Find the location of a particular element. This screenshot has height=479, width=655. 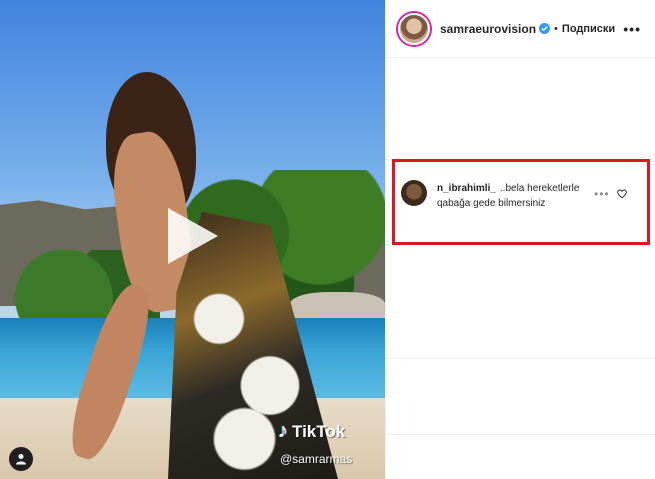

user-tags-button is located at coordinates (21, 459).